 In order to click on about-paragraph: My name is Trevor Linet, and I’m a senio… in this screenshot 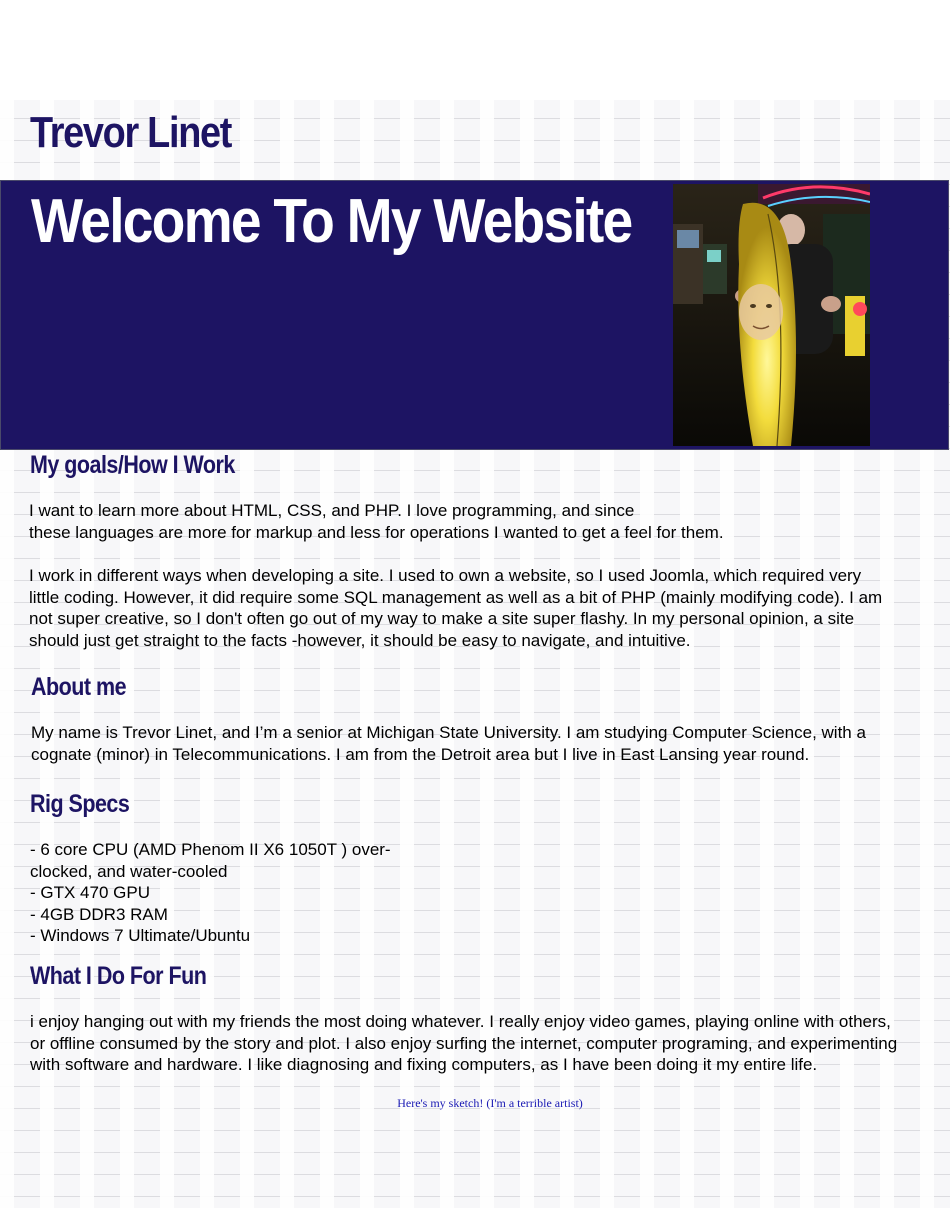, I will do `click(448, 743)`.